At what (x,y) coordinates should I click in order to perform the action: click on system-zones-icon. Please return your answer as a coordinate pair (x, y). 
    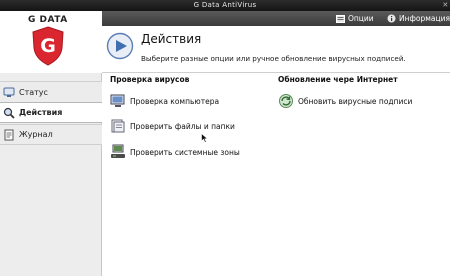
    Looking at the image, I should click on (118, 152).